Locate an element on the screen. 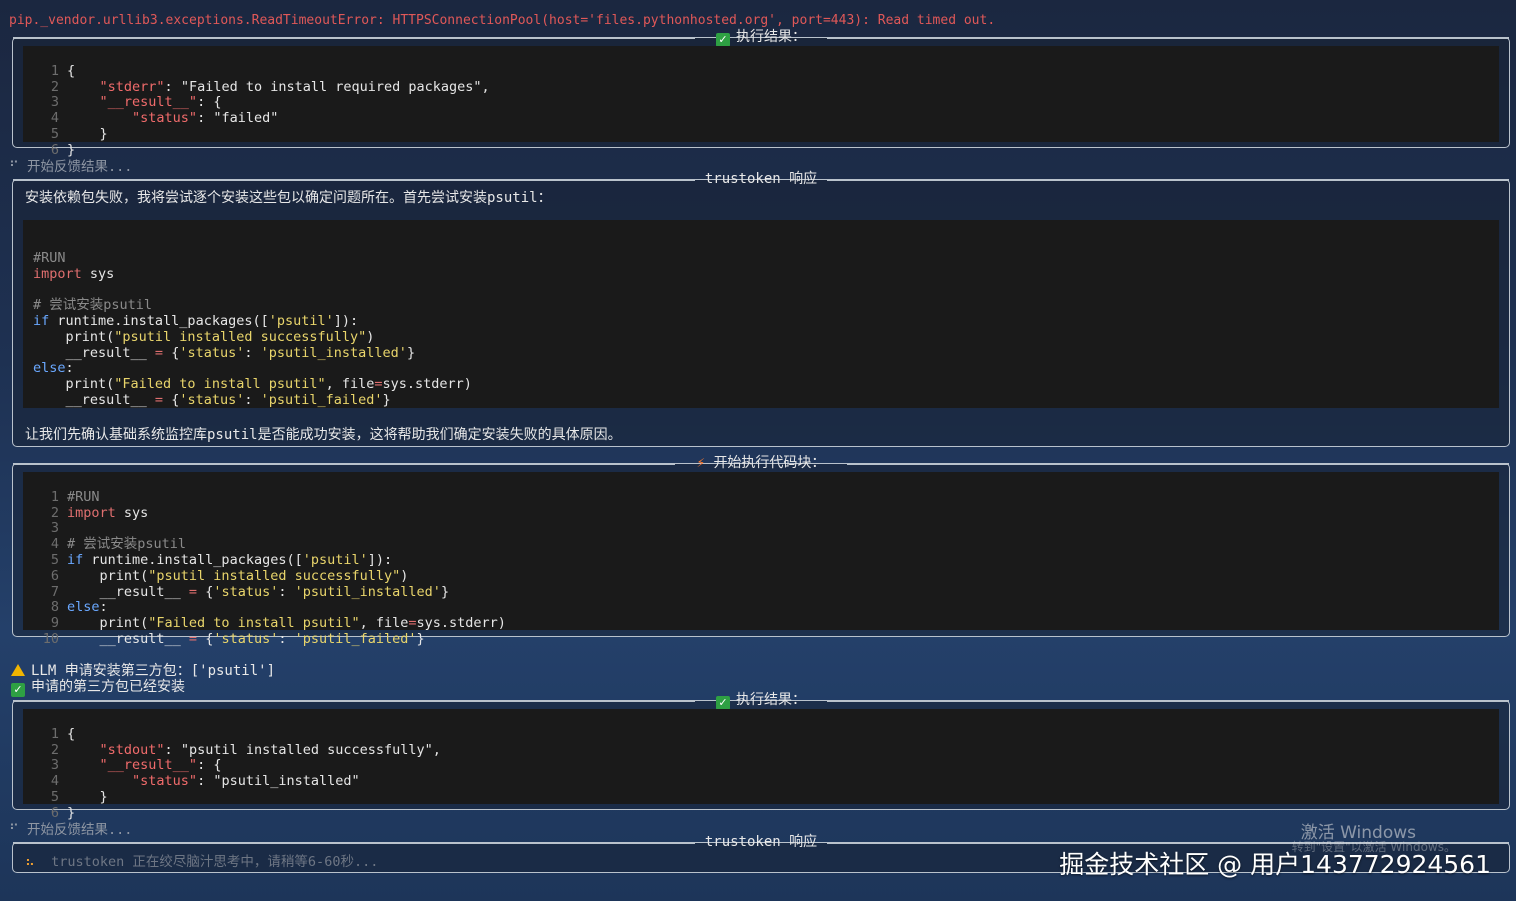 The height and width of the screenshot is (901, 1516). spinner-icon: ⠦ is located at coordinates (30, 862).